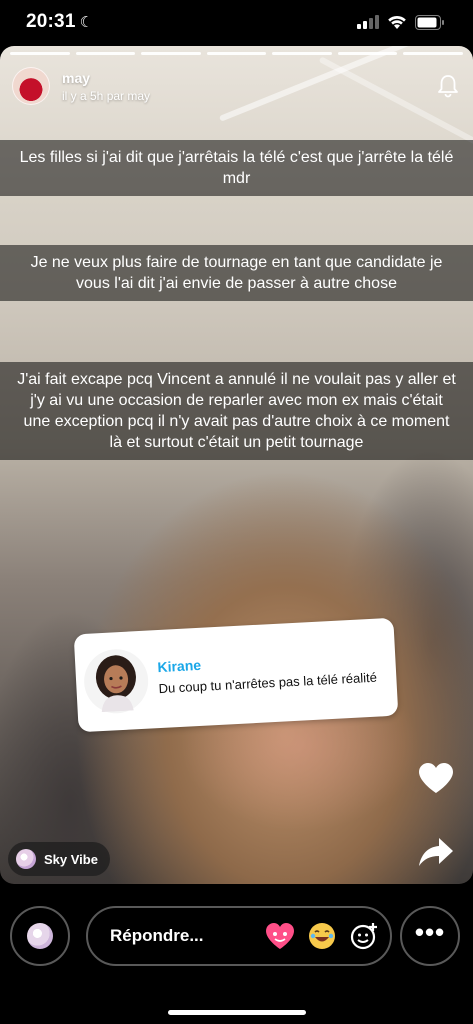  I want to click on bell-icon, so click(448, 86).